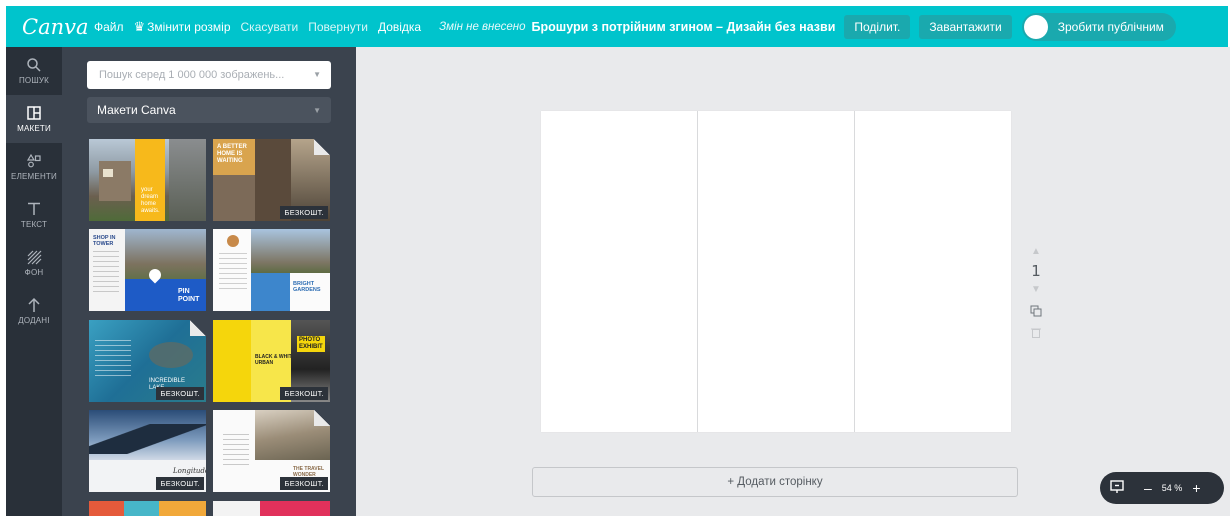 The width and height of the screenshot is (1230, 516). Describe the element at coordinates (139, 26) in the screenshot. I see `crown-icon: ♛` at that location.